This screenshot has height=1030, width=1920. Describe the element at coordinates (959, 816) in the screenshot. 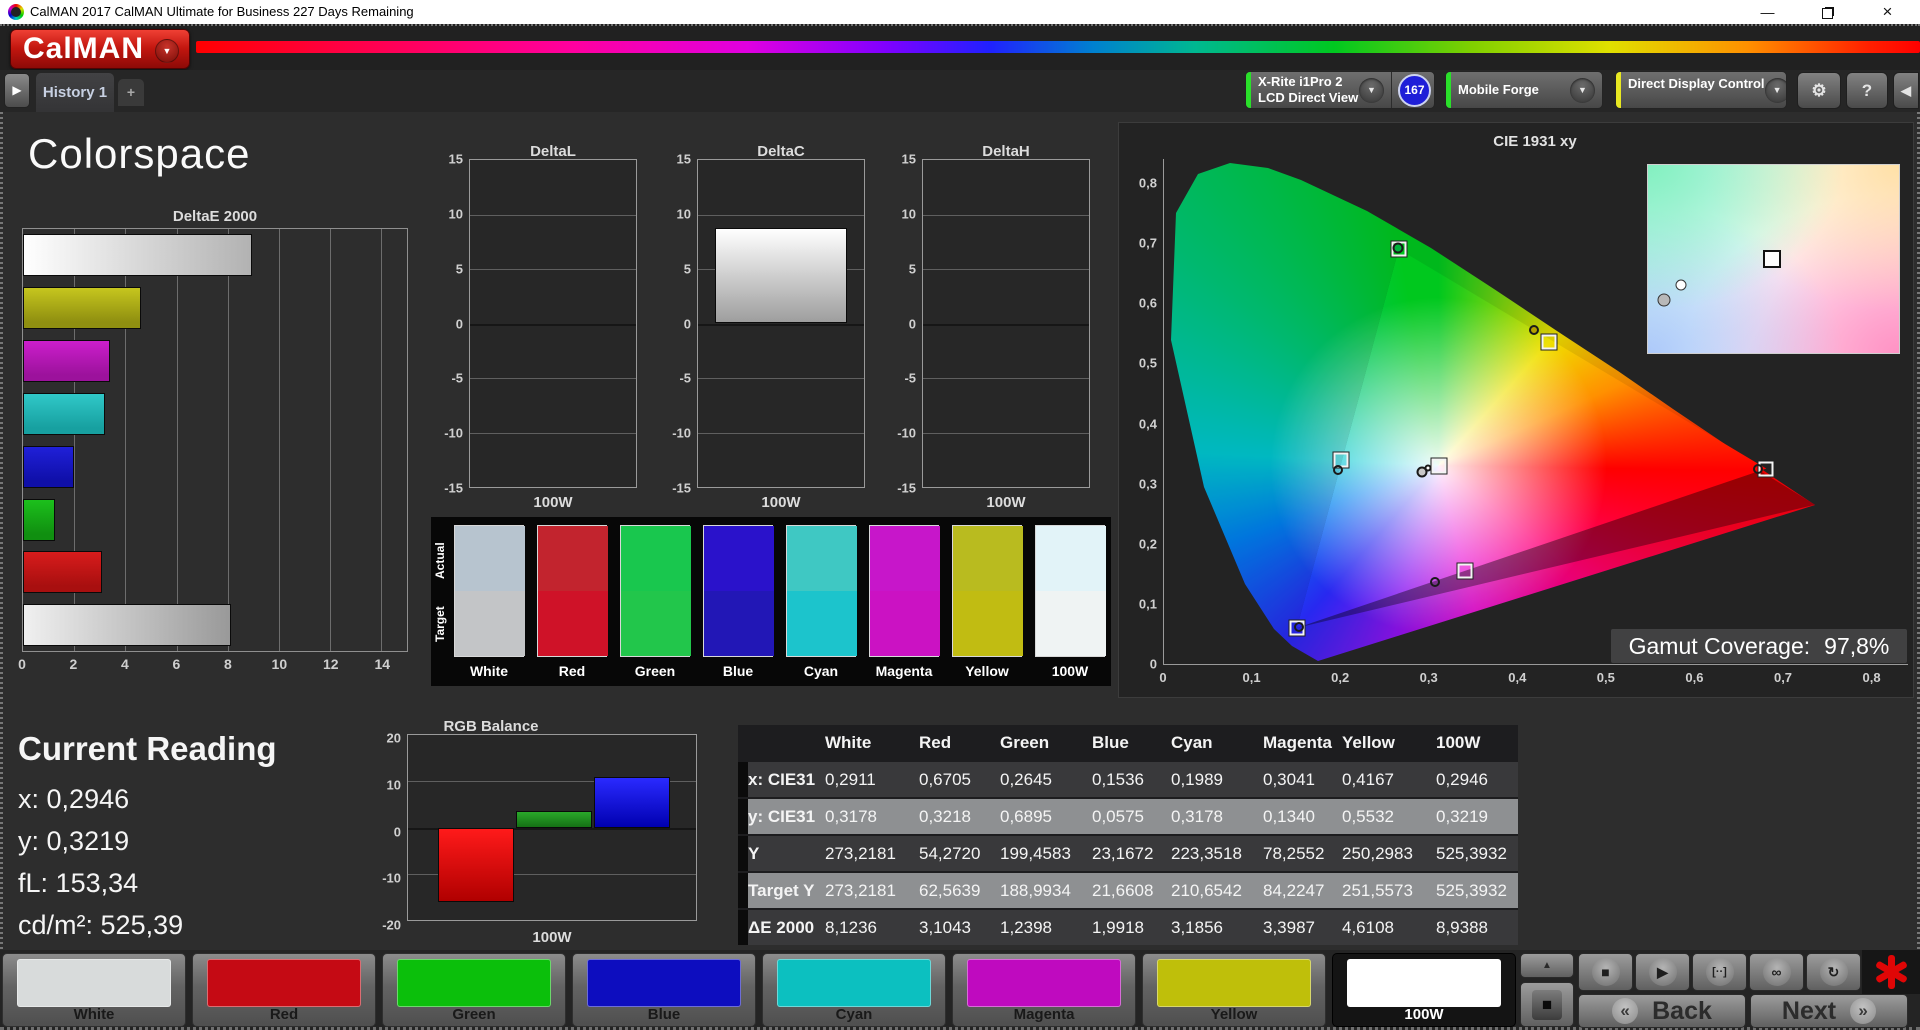

I see `table-value: 0,3218` at that location.